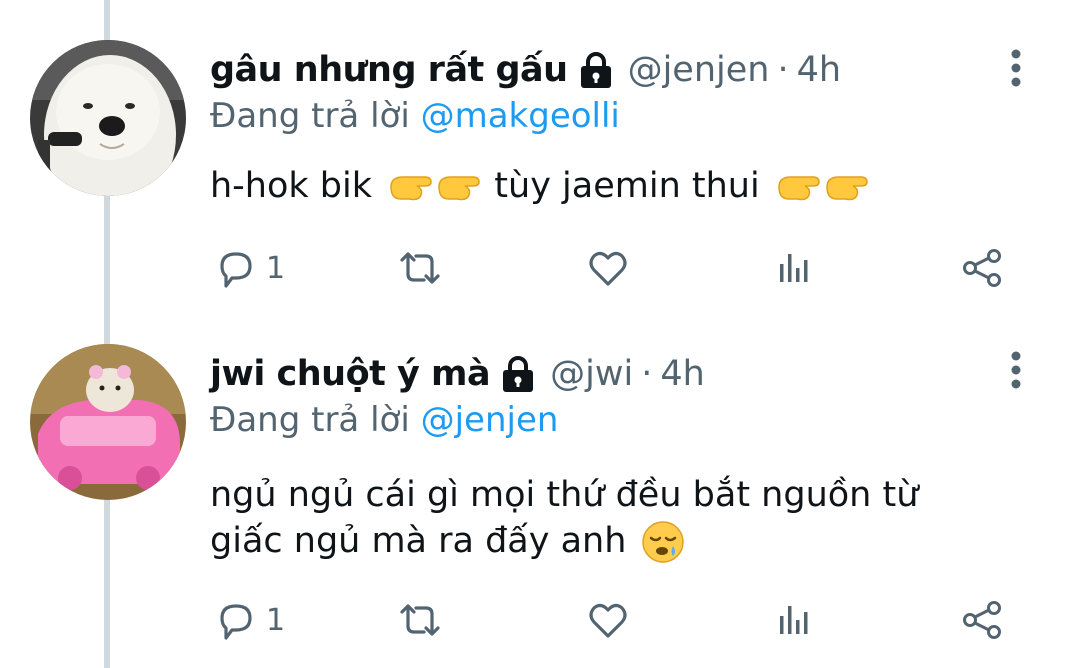 This screenshot has height=668, width=1080. What do you see at coordinates (564, 495) in the screenshot?
I see `tweet-text-line: ngủ ngủ cái gì mọi thứ đều bắt nguồn từ` at bounding box center [564, 495].